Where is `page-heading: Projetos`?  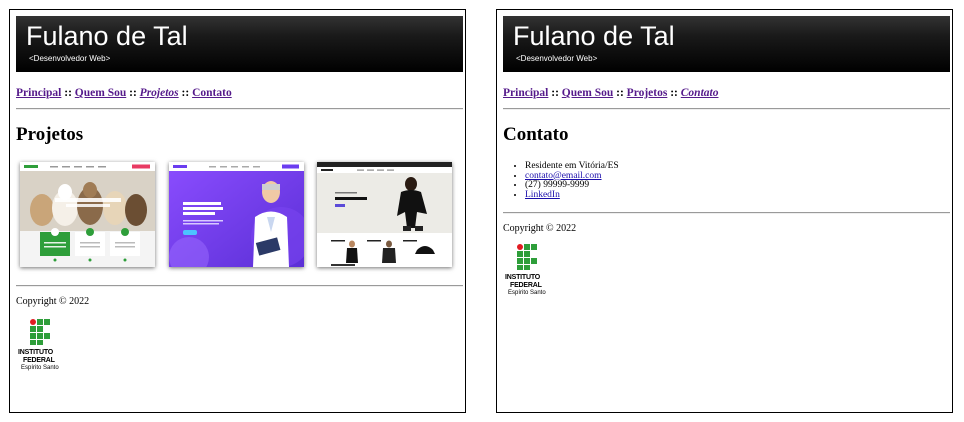
page-heading: Projetos is located at coordinates (50, 134).